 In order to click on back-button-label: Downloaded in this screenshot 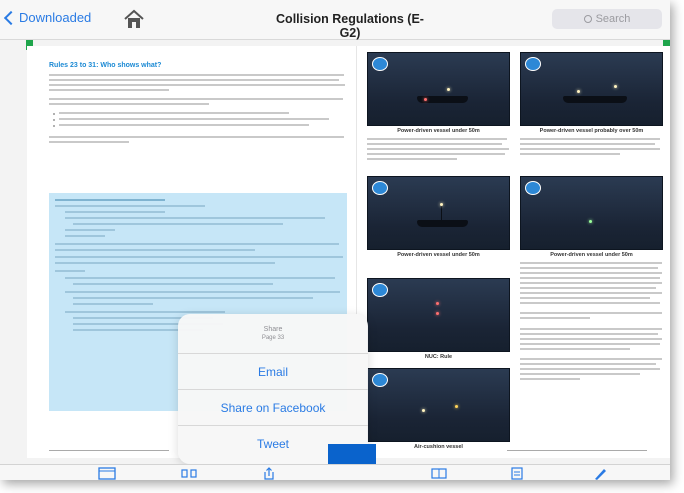, I will do `click(55, 17)`.